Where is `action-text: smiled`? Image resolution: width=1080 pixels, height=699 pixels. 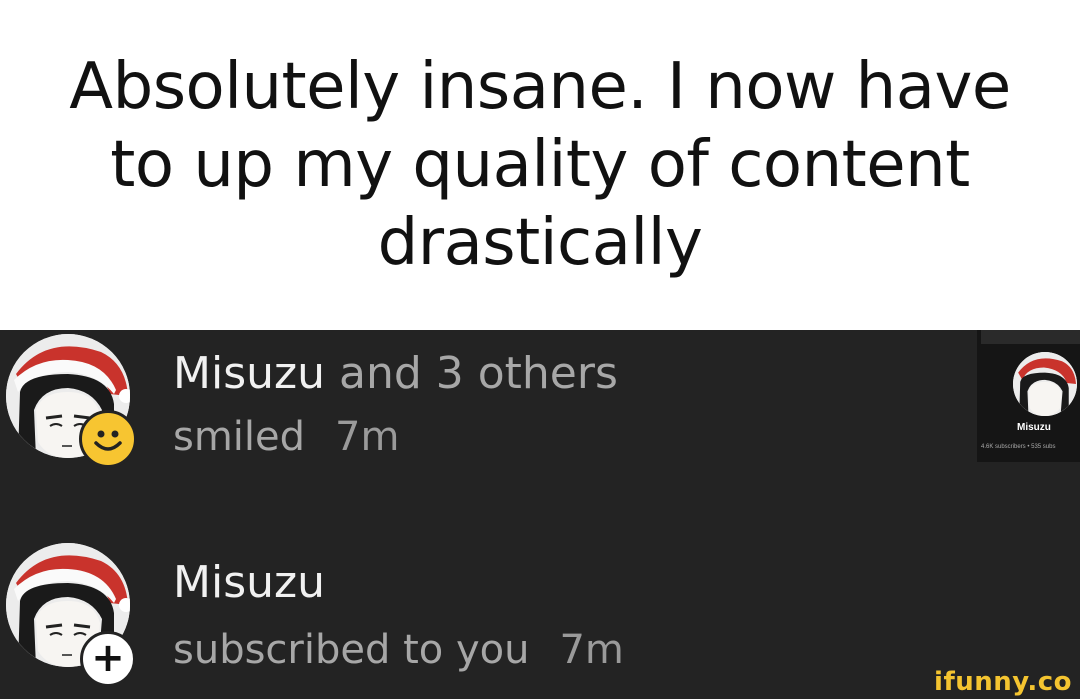 action-text: smiled is located at coordinates (239, 437).